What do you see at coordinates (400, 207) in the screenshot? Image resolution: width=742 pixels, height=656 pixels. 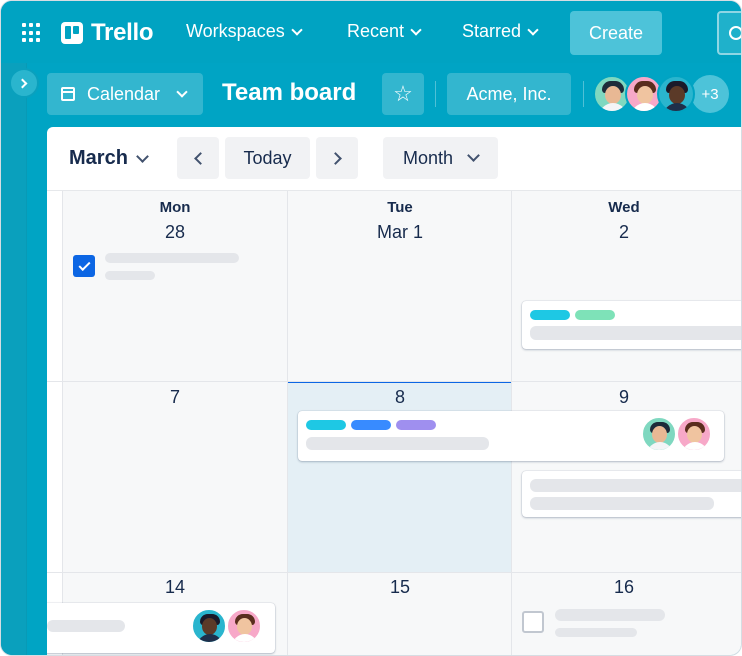 I see `dayname-tue: Tue` at bounding box center [400, 207].